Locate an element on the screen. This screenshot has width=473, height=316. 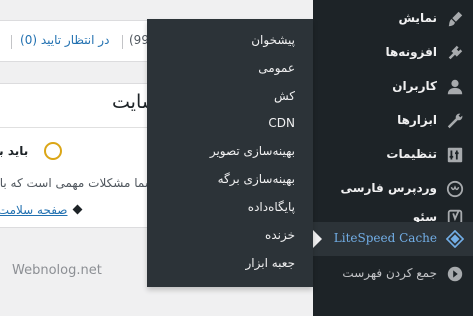
submenu-item-crawler: خزنده is located at coordinates (280, 235).